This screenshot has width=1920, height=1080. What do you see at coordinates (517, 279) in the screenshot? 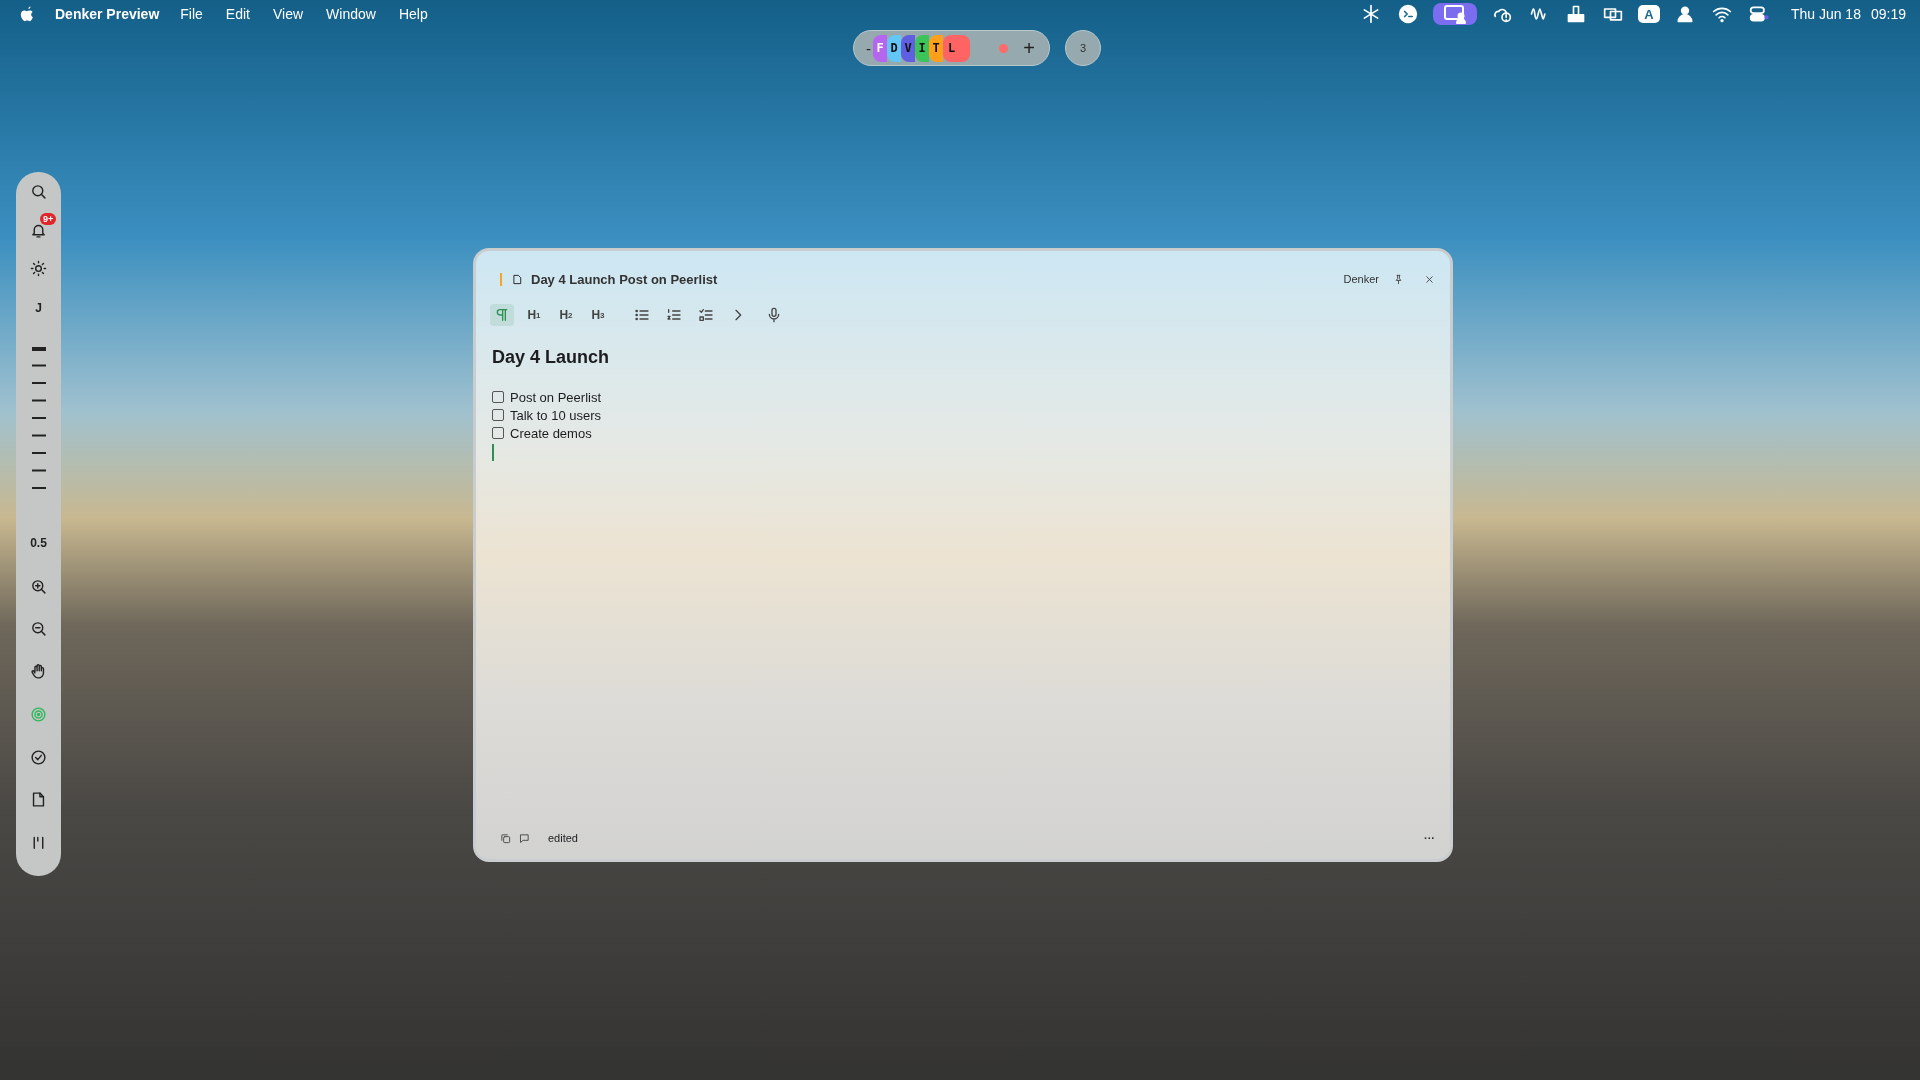
I see `page-icon` at bounding box center [517, 279].